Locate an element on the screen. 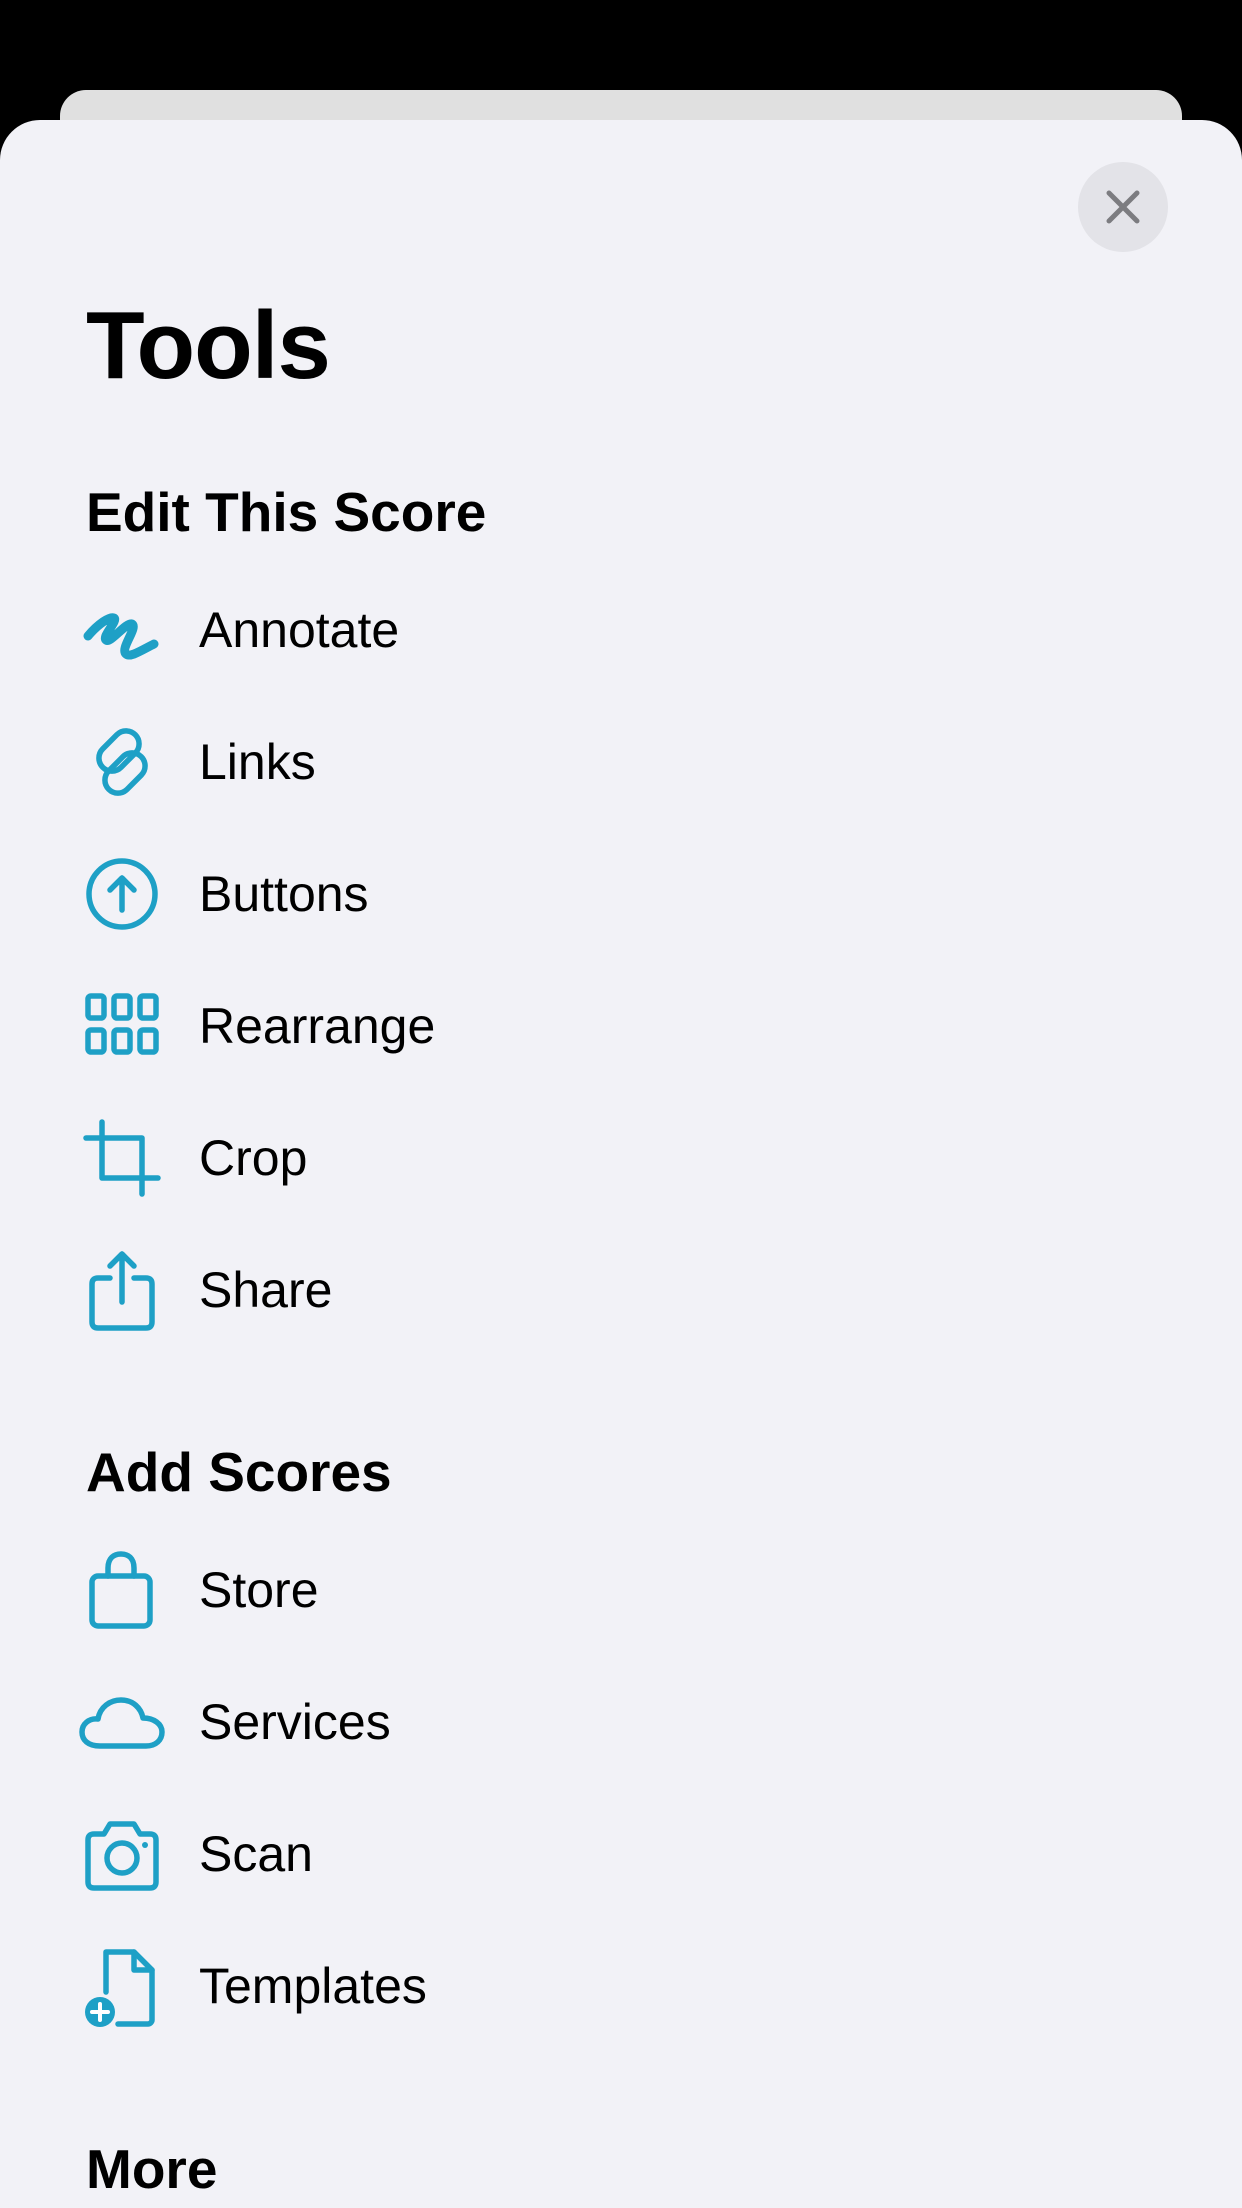 Image resolution: width=1242 pixels, height=2208 pixels. tool-item-store: Store is located at coordinates (620, 1590).